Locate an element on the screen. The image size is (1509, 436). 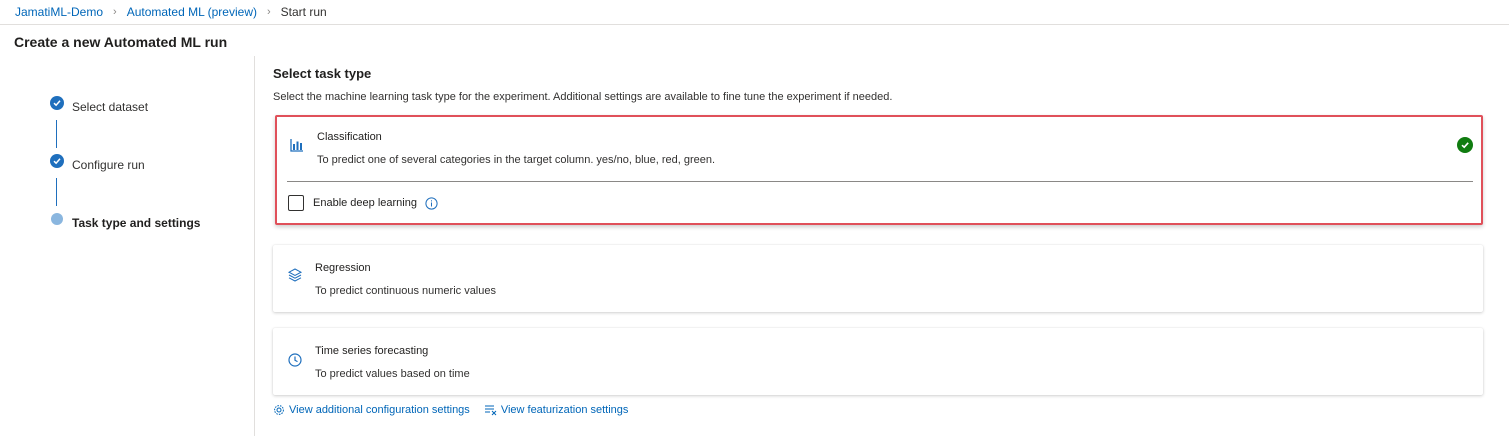
breadcrumb-automated-ml-link: Automated ML (preview) is located at coordinates (192, 12).